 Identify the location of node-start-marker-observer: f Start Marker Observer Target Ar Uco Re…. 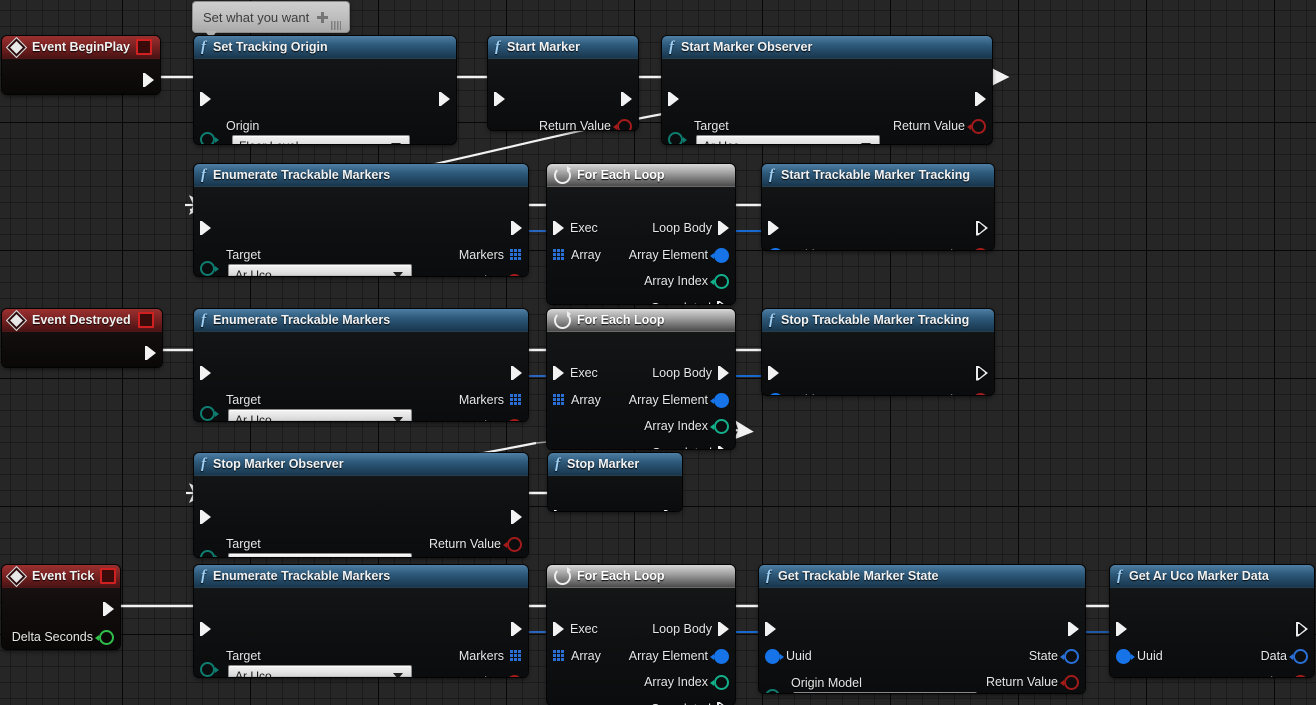
(827, 90).